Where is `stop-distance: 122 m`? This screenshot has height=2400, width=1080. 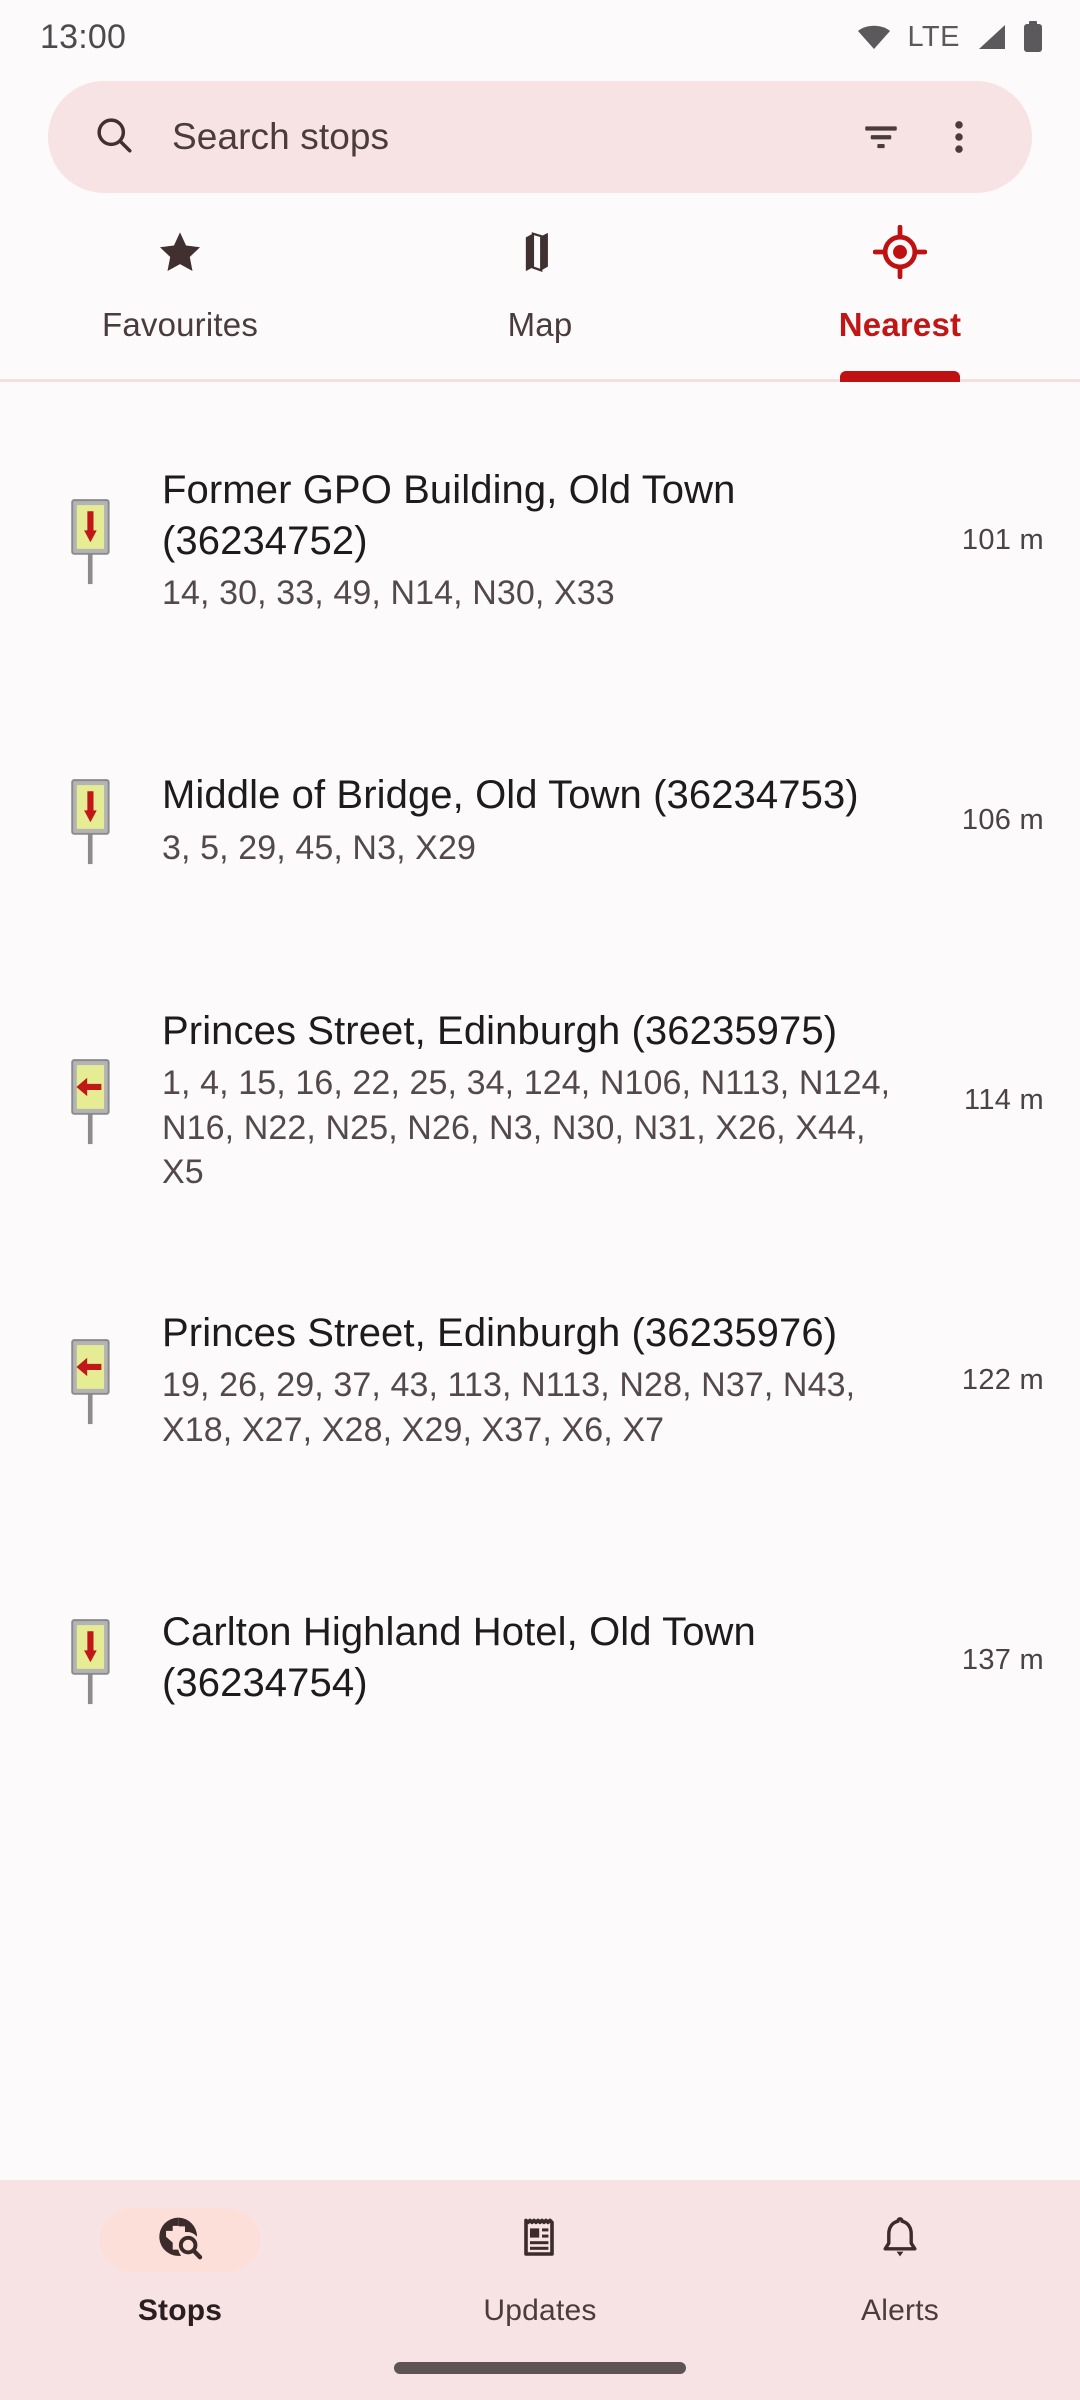
stop-distance: 122 m is located at coordinates (1002, 1379).